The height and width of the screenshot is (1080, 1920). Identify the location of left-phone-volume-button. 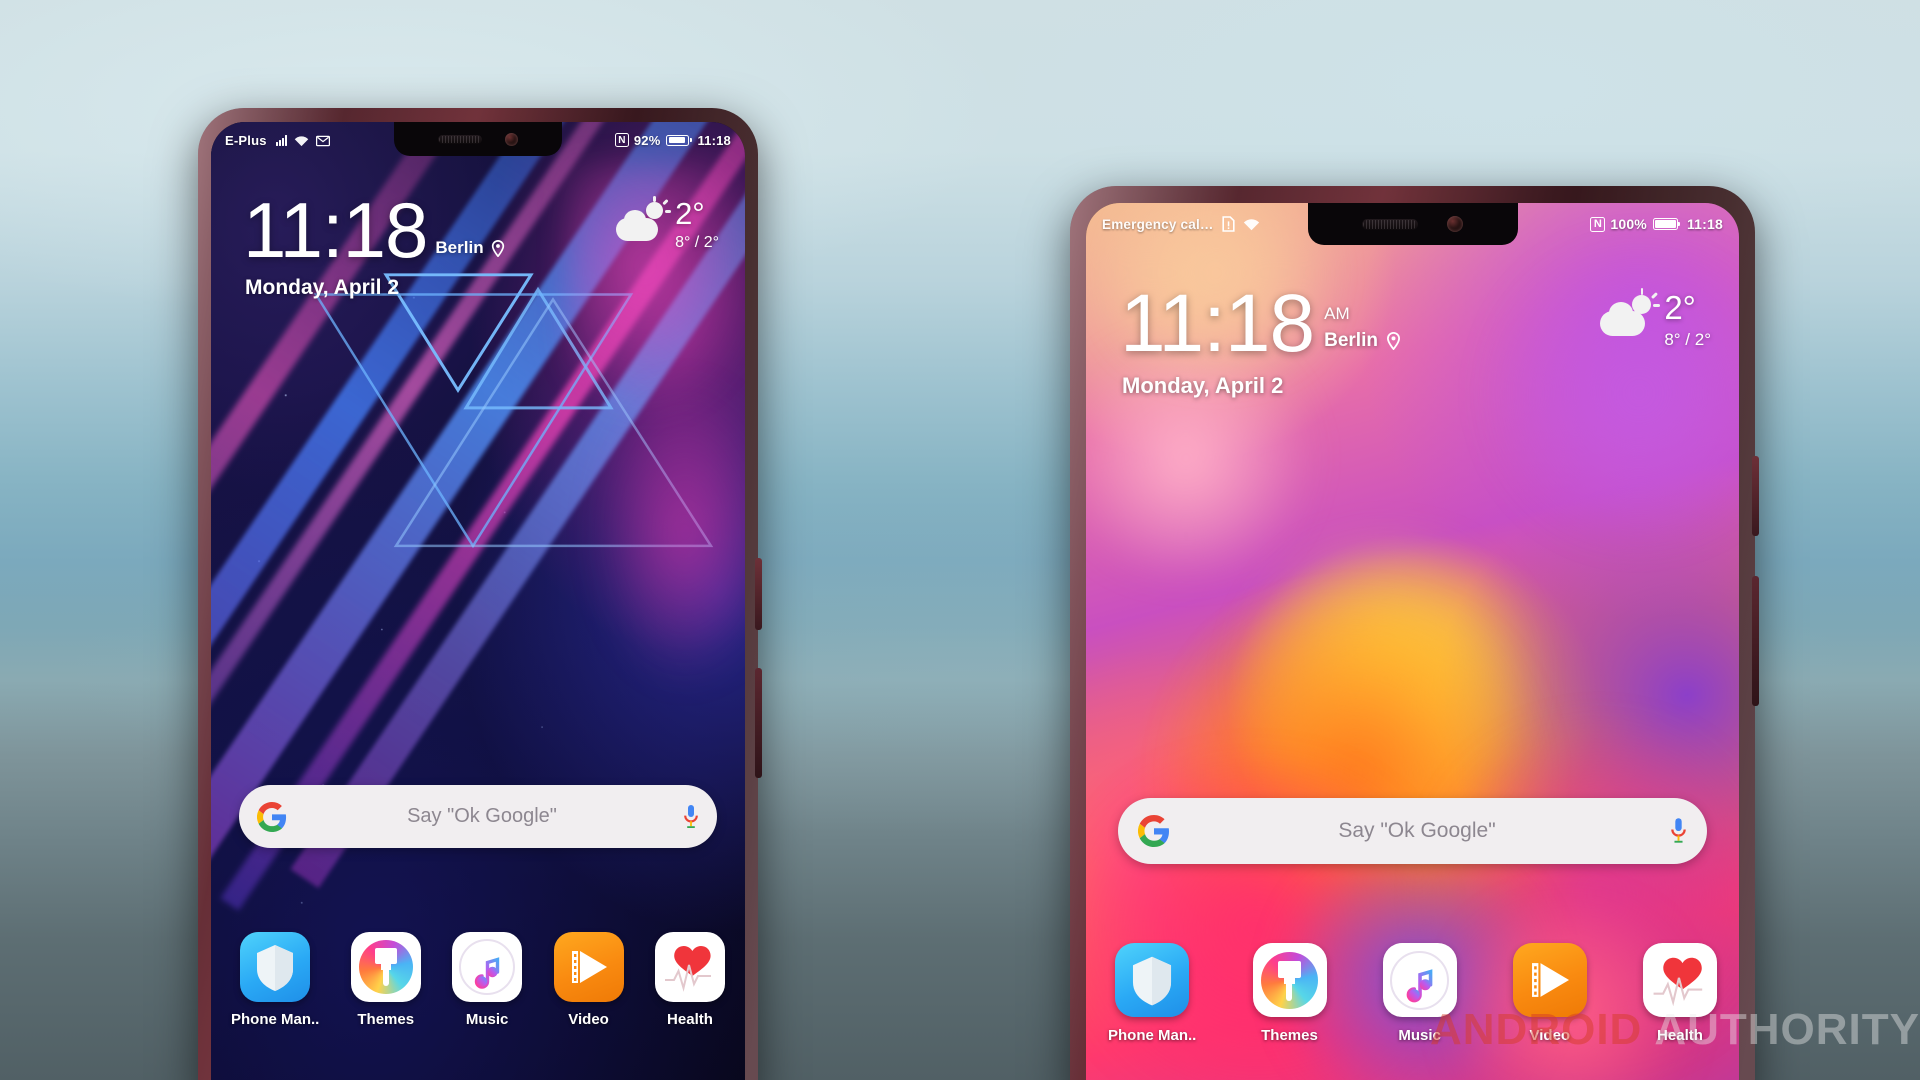
(758, 723).